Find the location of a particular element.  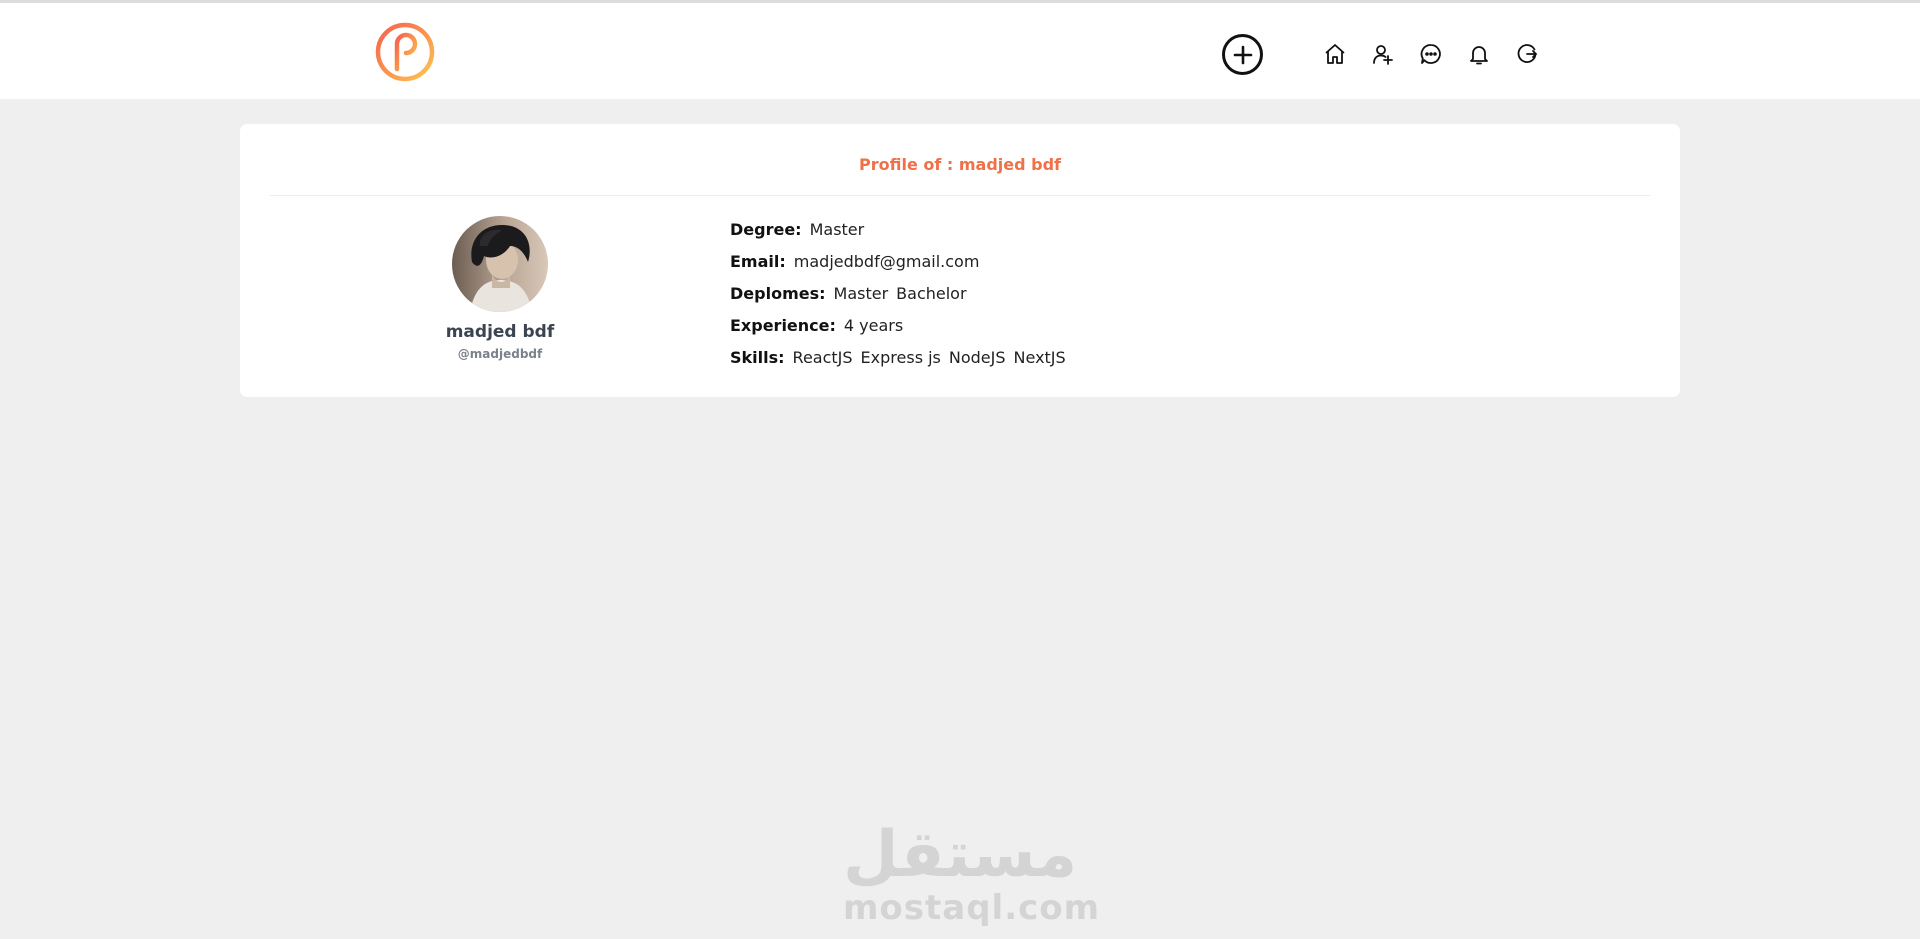

experience-value: 4 years is located at coordinates (873, 325).